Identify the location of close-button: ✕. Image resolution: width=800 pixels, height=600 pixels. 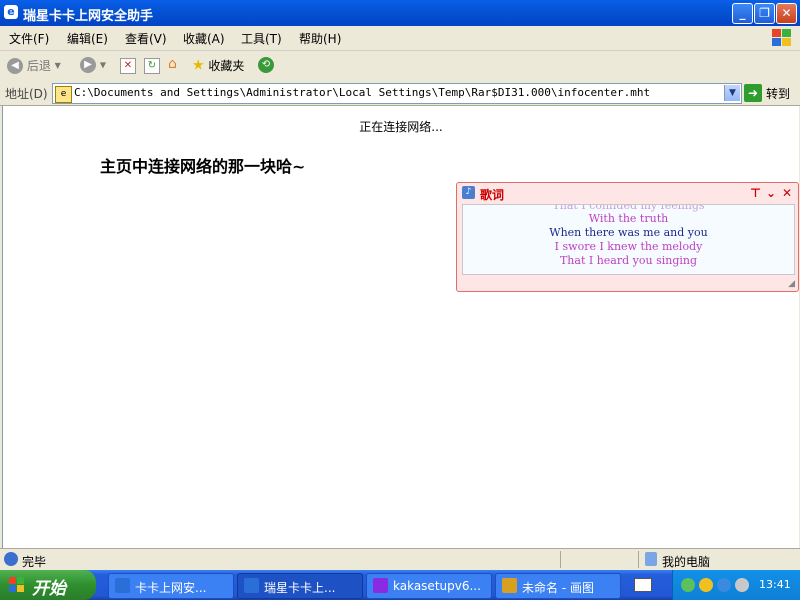
(786, 13).